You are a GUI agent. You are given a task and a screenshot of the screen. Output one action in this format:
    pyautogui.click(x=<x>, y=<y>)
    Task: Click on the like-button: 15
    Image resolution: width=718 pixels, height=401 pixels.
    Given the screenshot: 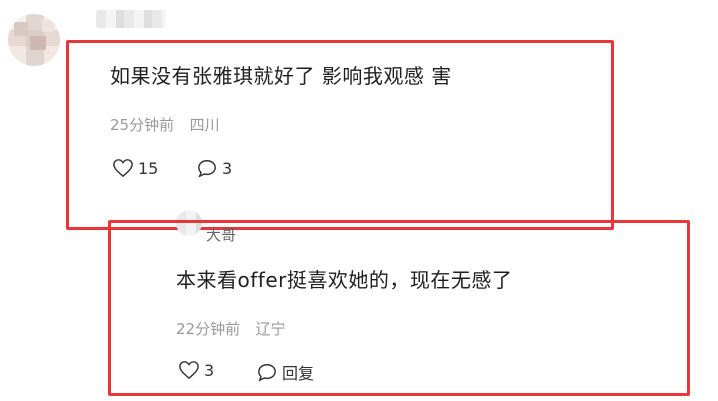 What is the action you would take?
    pyautogui.click(x=135, y=168)
    